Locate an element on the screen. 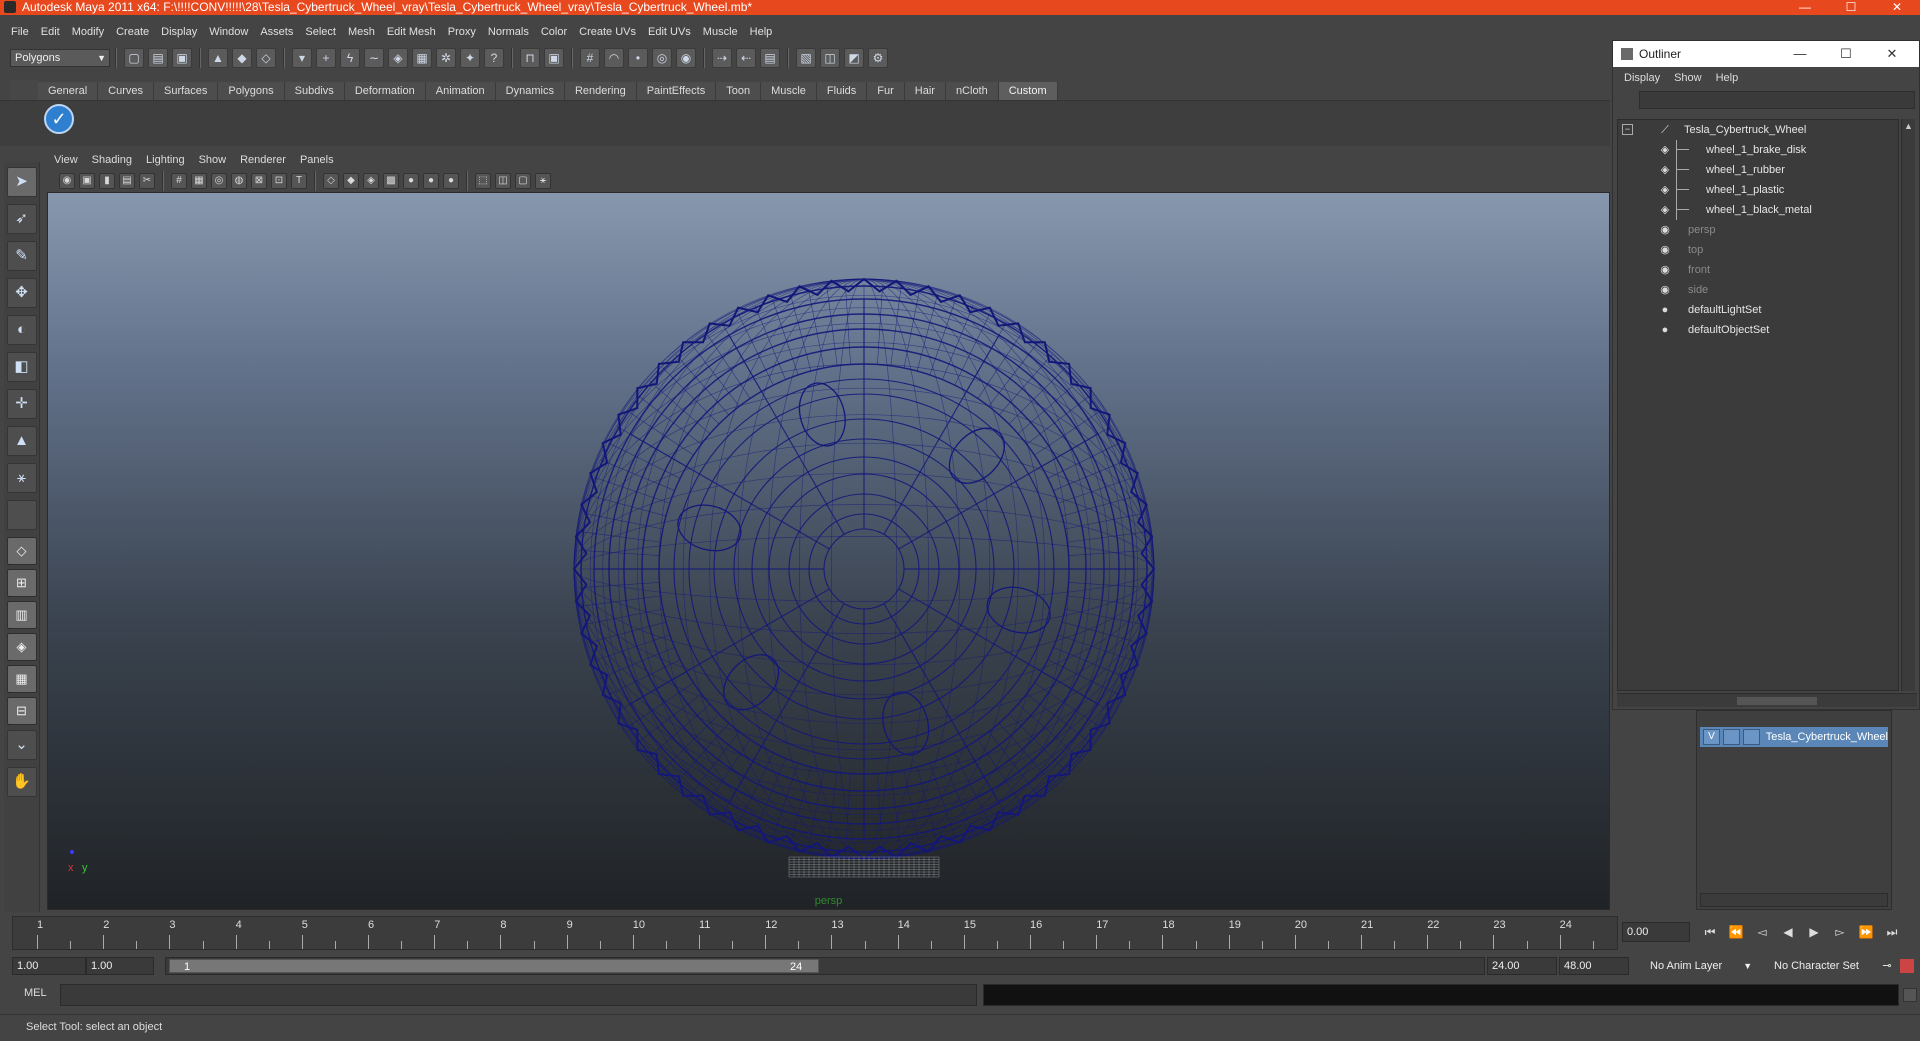  grid-icon: # is located at coordinates (179, 181).